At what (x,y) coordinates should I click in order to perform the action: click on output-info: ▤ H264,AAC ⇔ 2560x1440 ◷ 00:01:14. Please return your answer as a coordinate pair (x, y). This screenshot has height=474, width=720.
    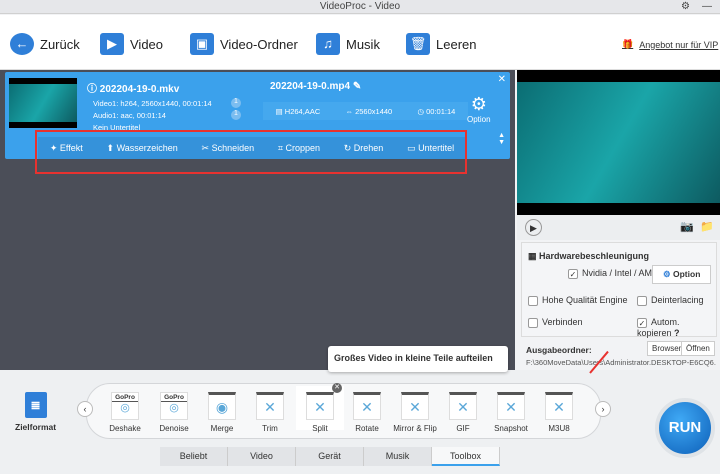
    Looking at the image, I should click on (365, 111).